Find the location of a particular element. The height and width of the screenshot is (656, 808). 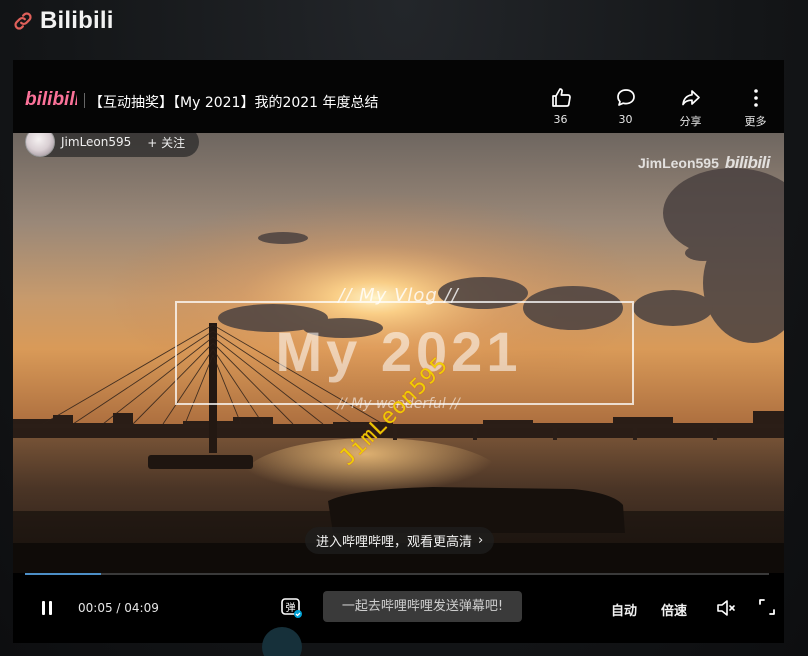

open-in-app-button: 进入哔哩哔哩，观看更高清 › is located at coordinates (400, 540).